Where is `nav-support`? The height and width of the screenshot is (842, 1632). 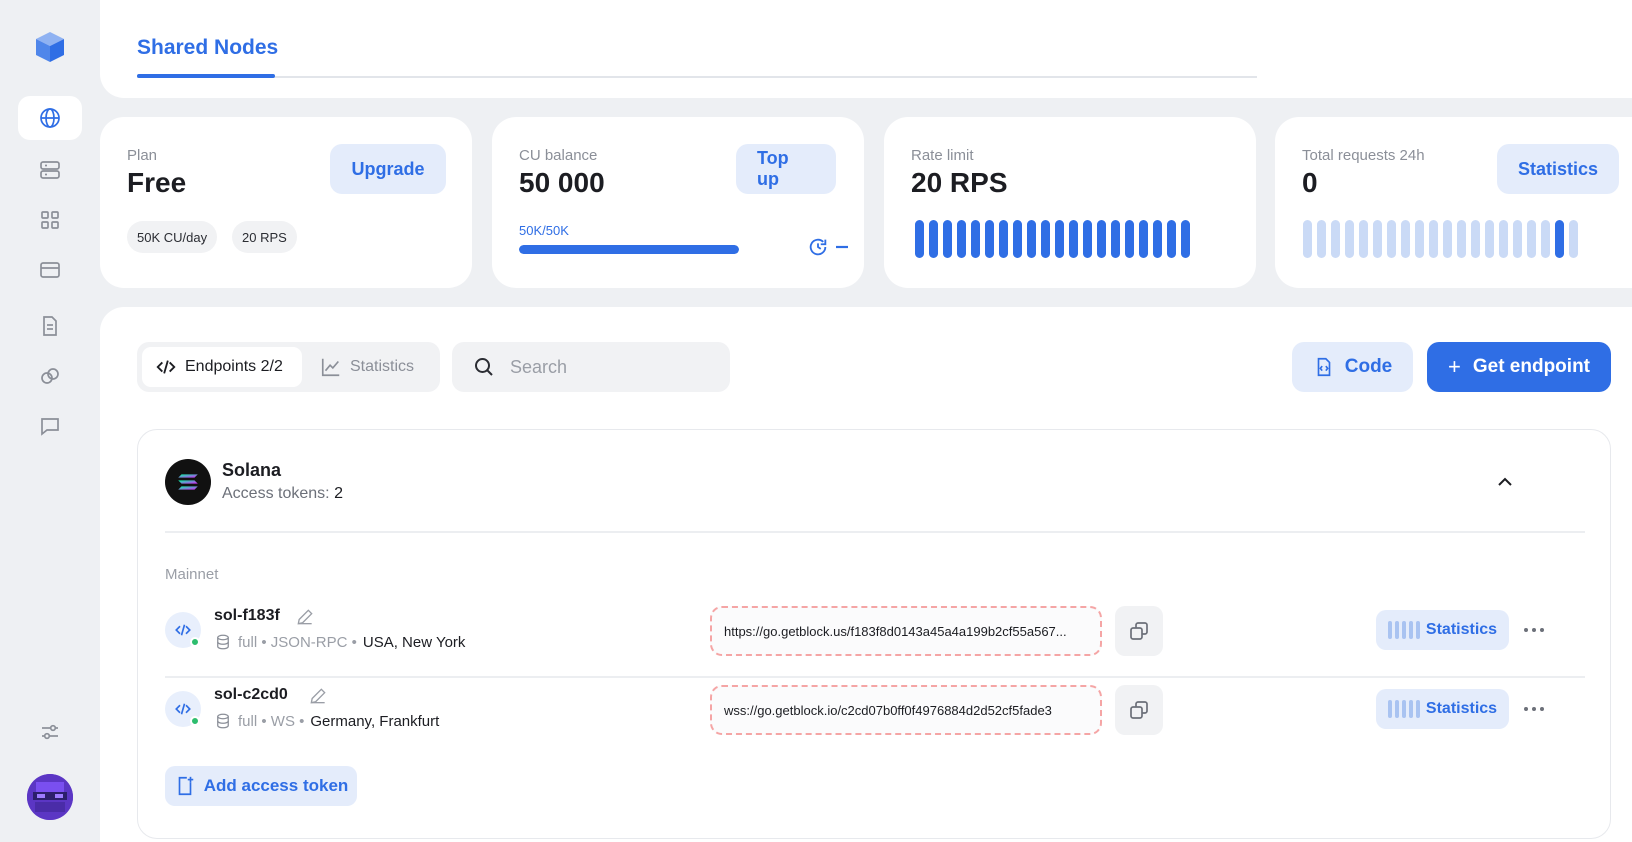
nav-support is located at coordinates (50, 426).